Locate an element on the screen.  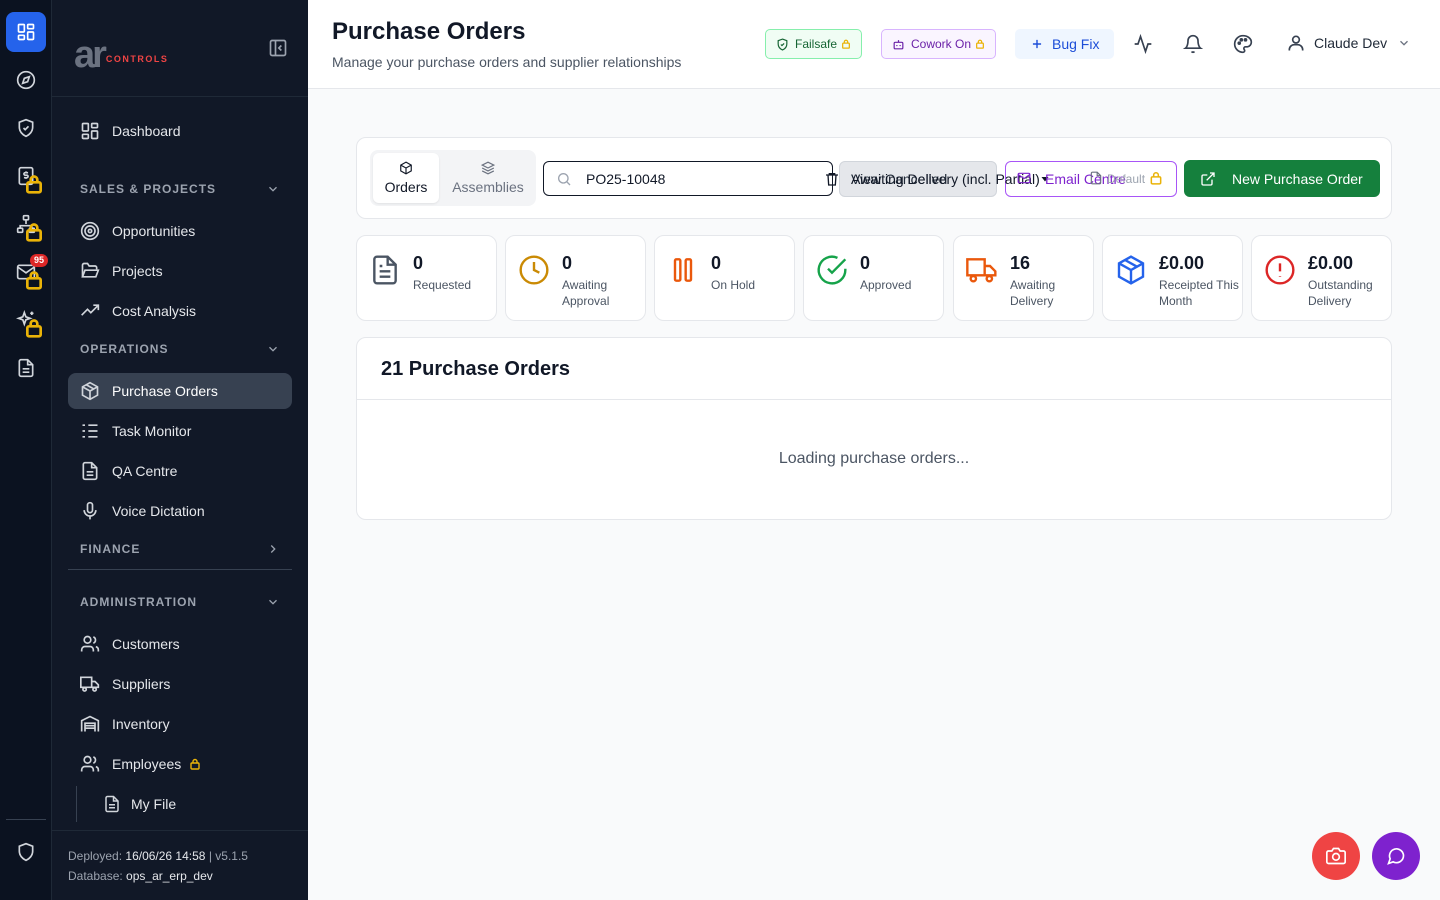
grid-icon is located at coordinates (26, 32).